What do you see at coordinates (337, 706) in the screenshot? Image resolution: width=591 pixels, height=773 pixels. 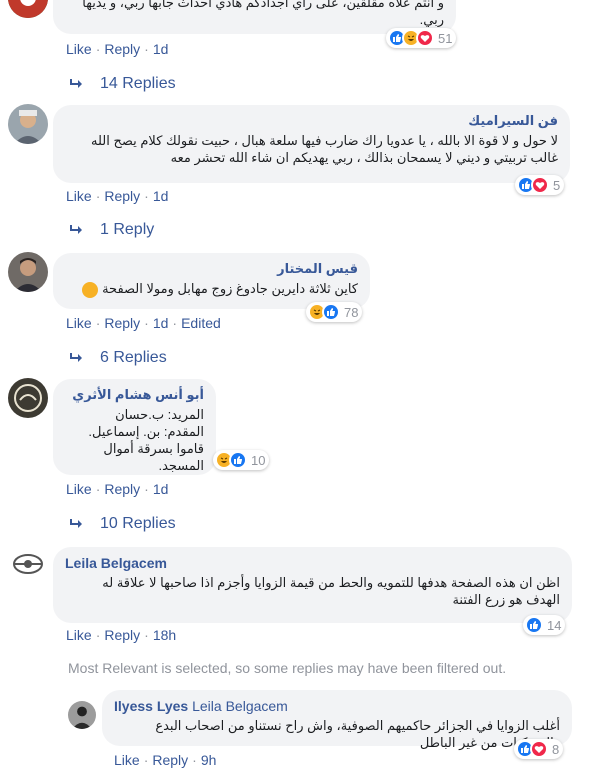 I see `reply-header: Ilyess Lyes Leila Belgacem` at bounding box center [337, 706].